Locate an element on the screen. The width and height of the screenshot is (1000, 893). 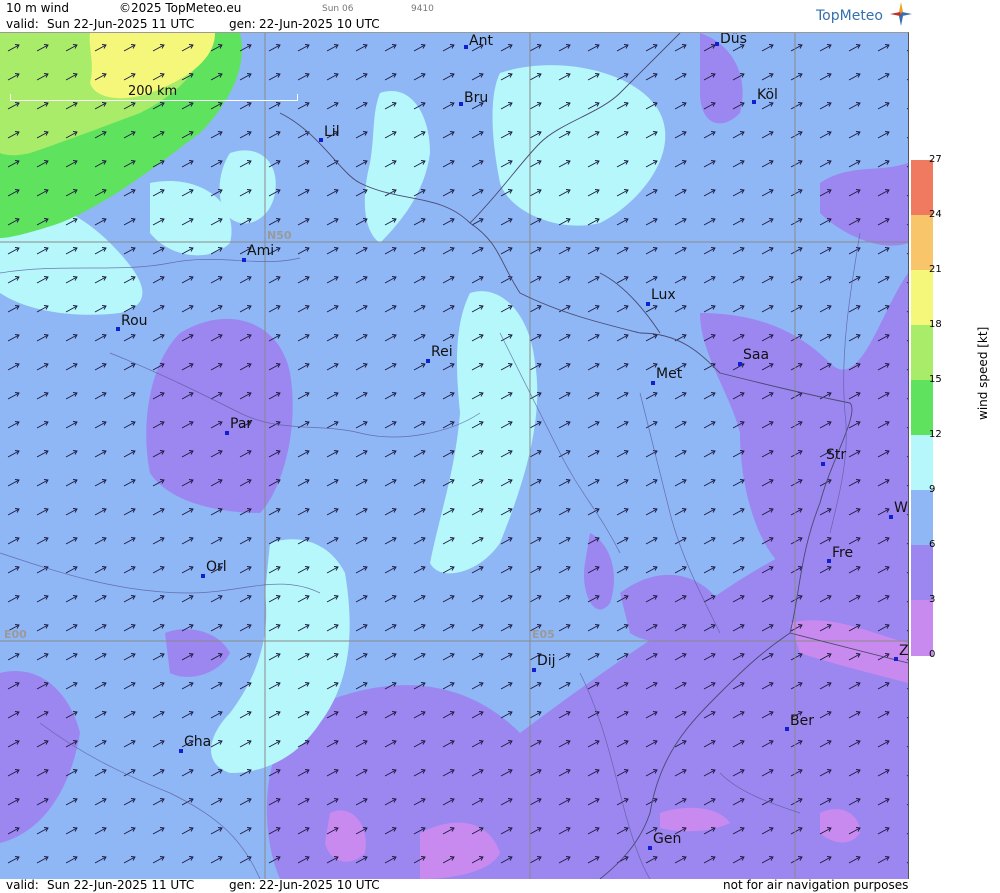
city-ami: Ami is located at coordinates (258, 252).